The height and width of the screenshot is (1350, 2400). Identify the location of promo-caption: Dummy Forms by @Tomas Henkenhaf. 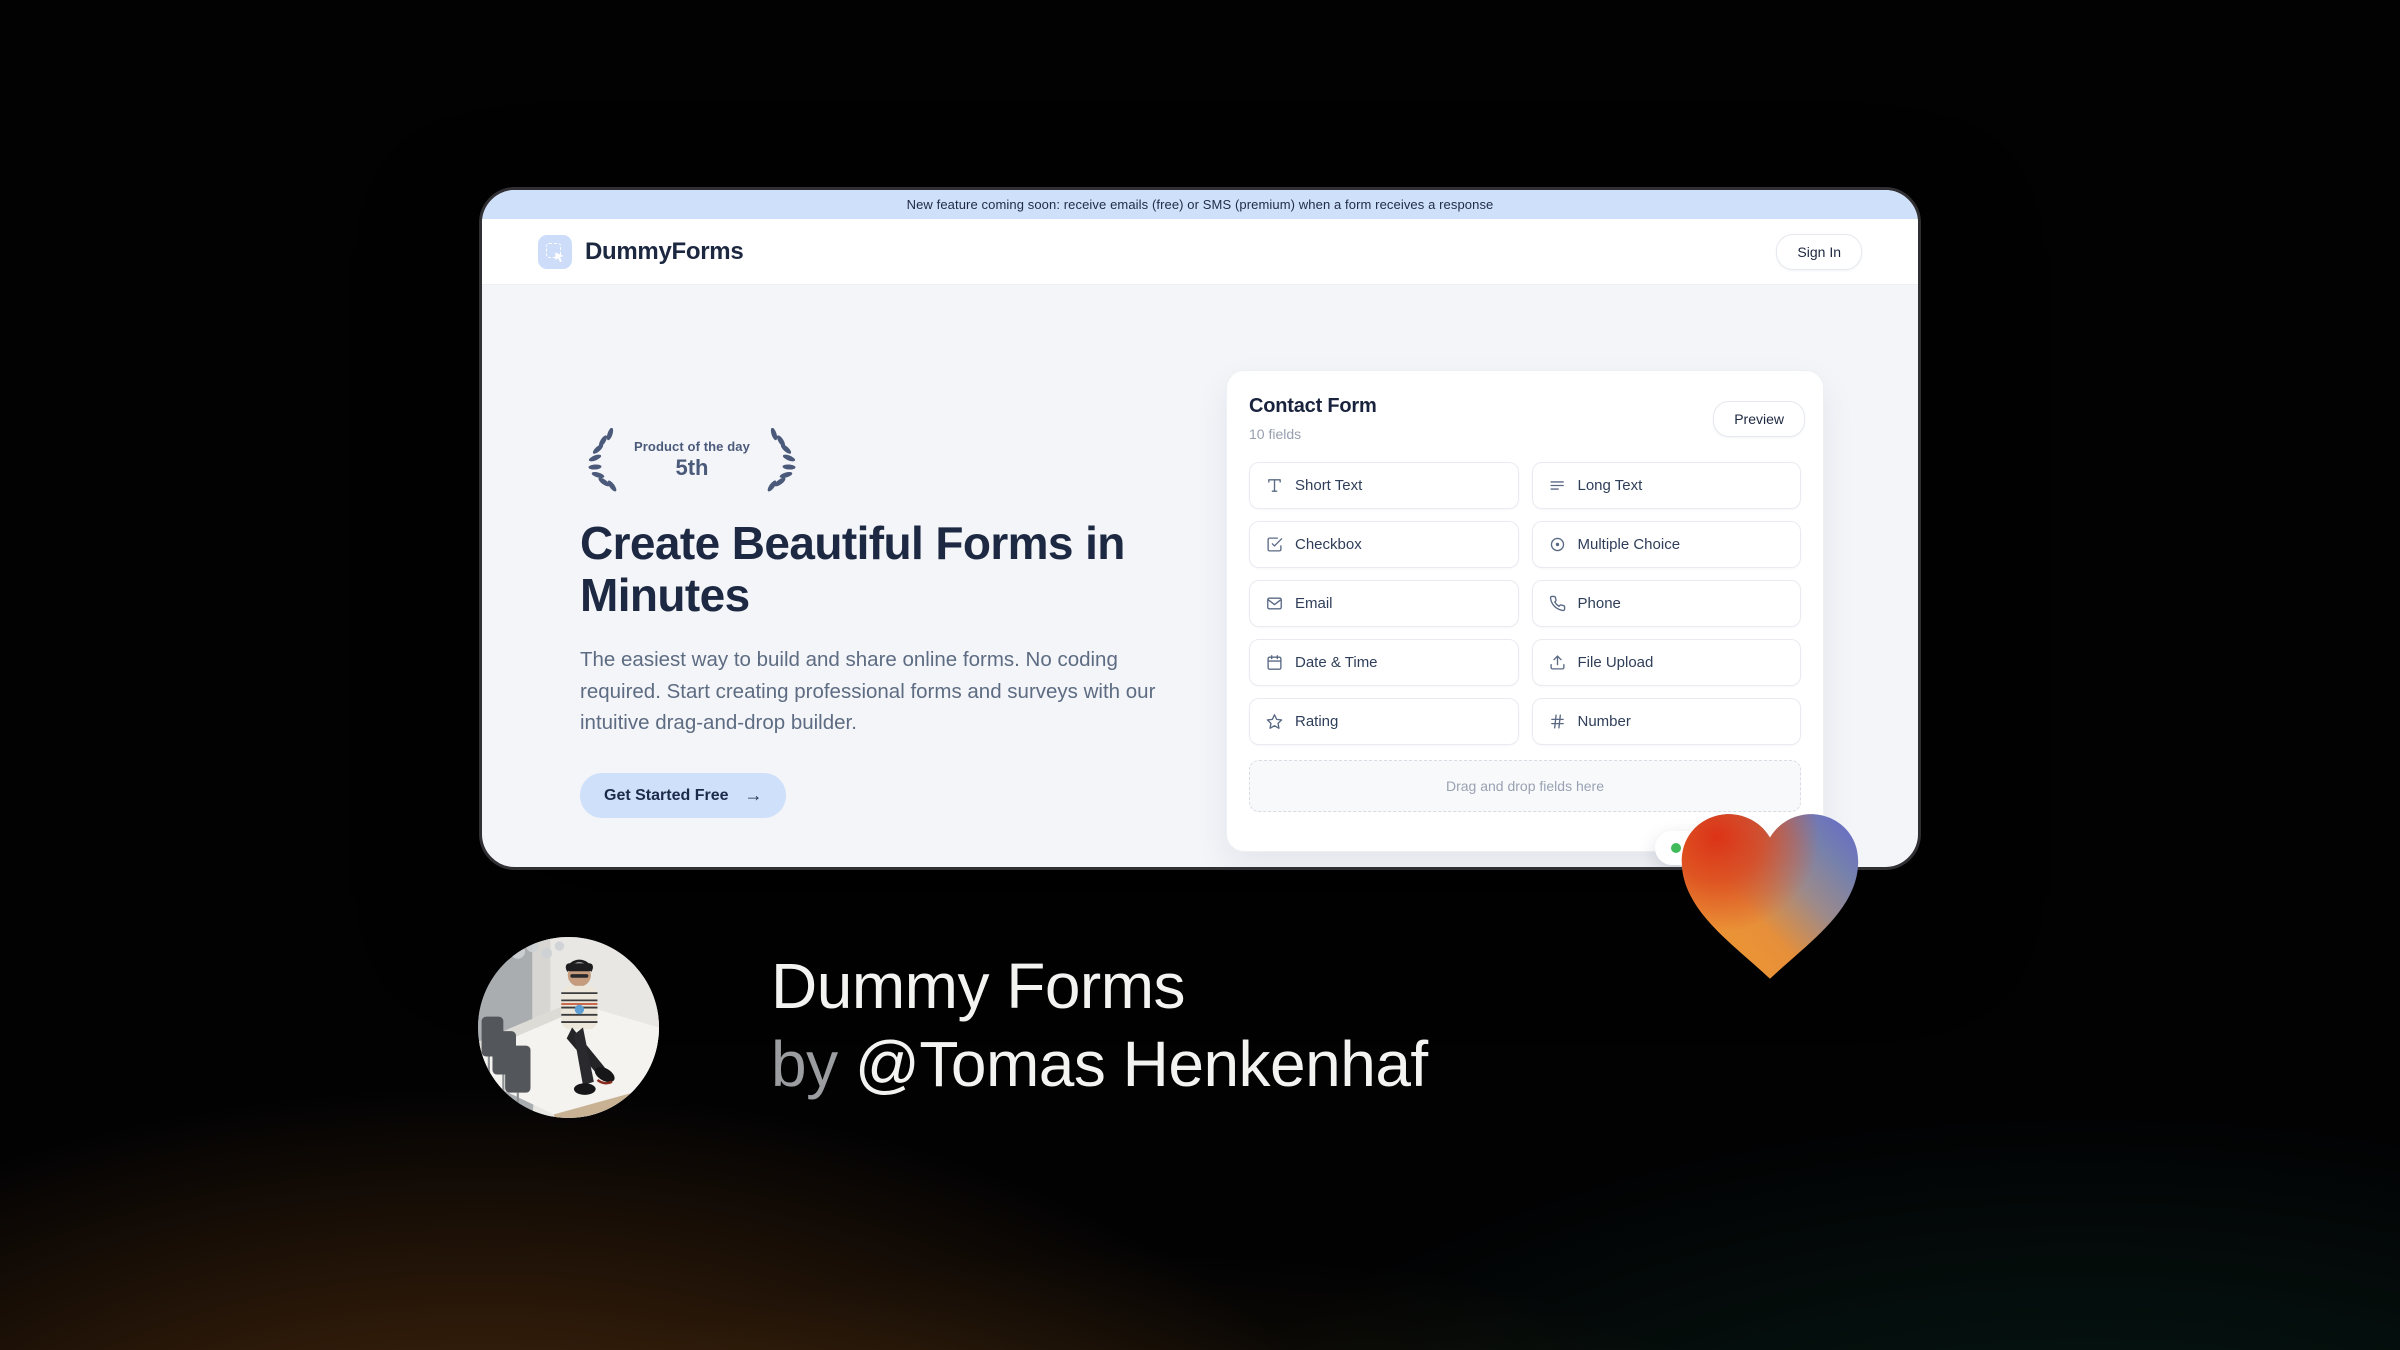
(1099, 1025).